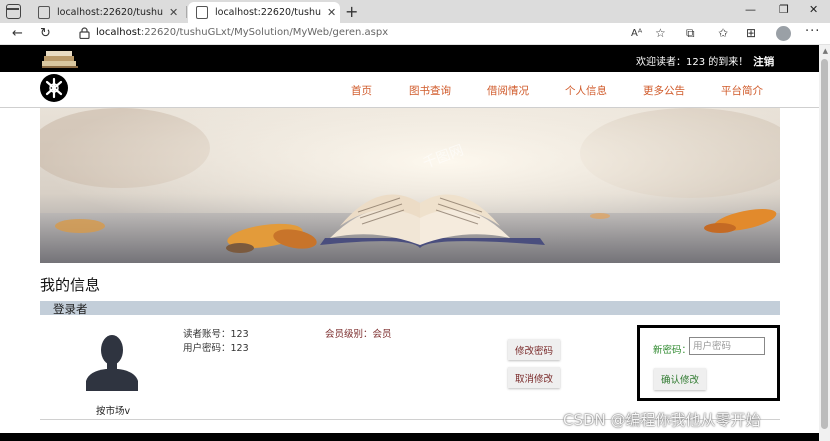 The width and height of the screenshot is (830, 441). What do you see at coordinates (13, 11) in the screenshot?
I see `tab-actions-icon` at bounding box center [13, 11].